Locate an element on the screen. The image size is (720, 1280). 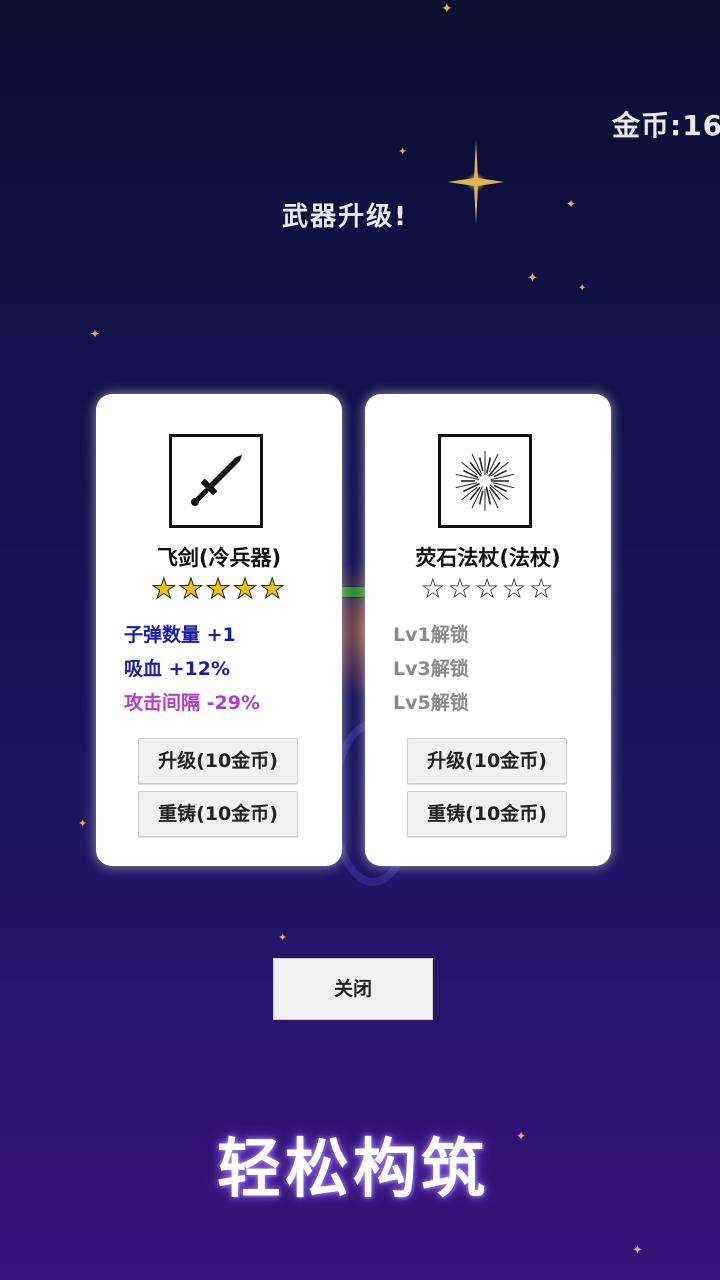
star-rating: ☆☆☆☆☆ is located at coordinates (488, 589).